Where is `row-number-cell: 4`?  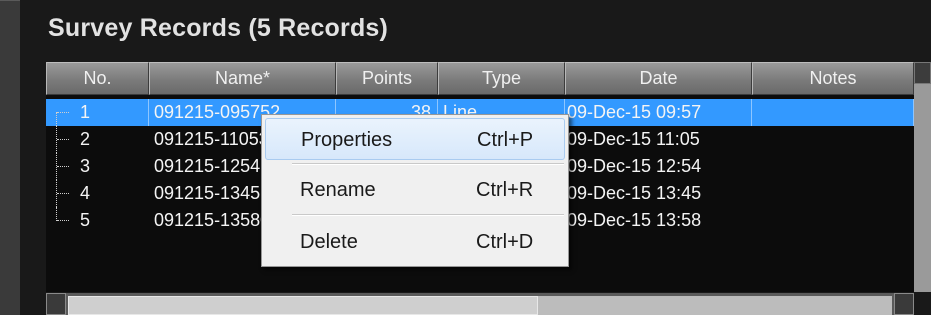 row-number-cell: 4 is located at coordinates (97, 193).